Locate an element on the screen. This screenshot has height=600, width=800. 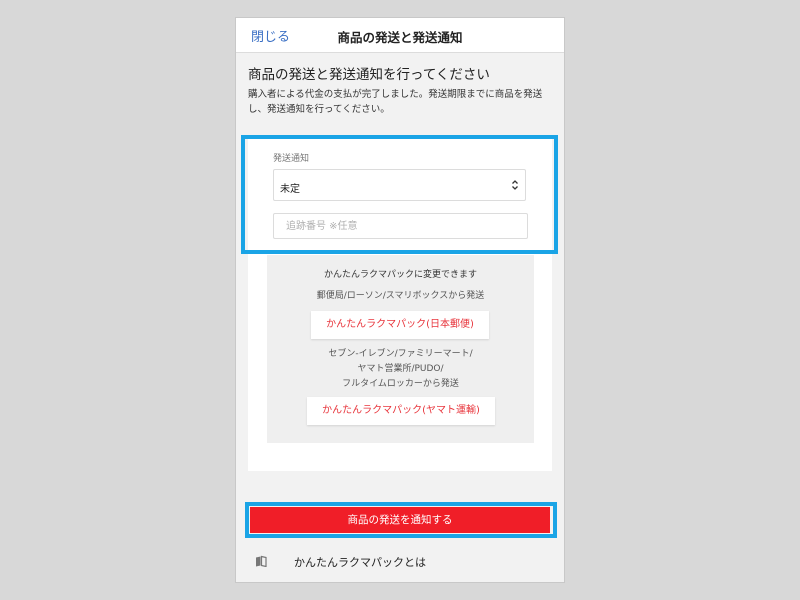
yamato-description-line2: ヤマト営業所/PUDO/ is located at coordinates (400, 369).